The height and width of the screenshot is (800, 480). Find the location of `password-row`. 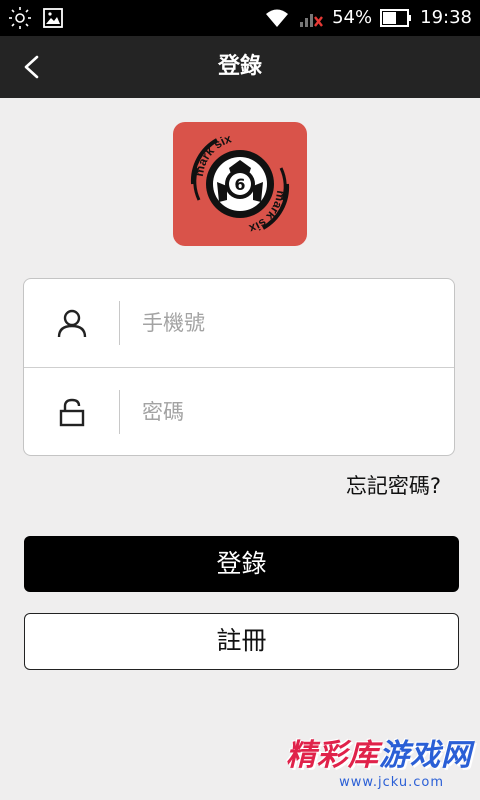

password-row is located at coordinates (239, 412).